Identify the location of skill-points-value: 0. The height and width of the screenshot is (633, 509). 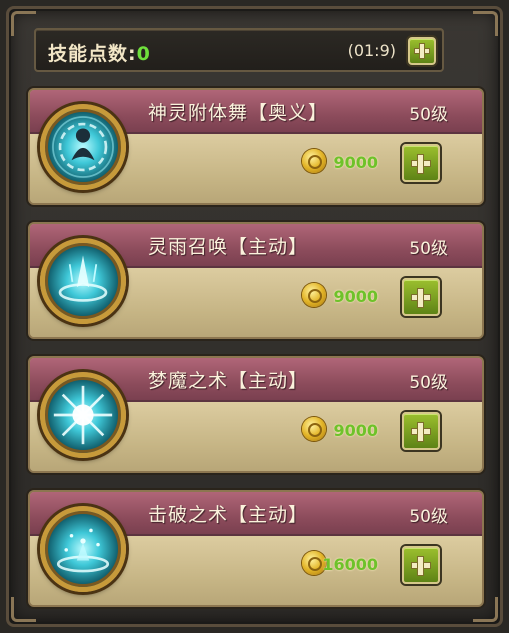
(143, 54).